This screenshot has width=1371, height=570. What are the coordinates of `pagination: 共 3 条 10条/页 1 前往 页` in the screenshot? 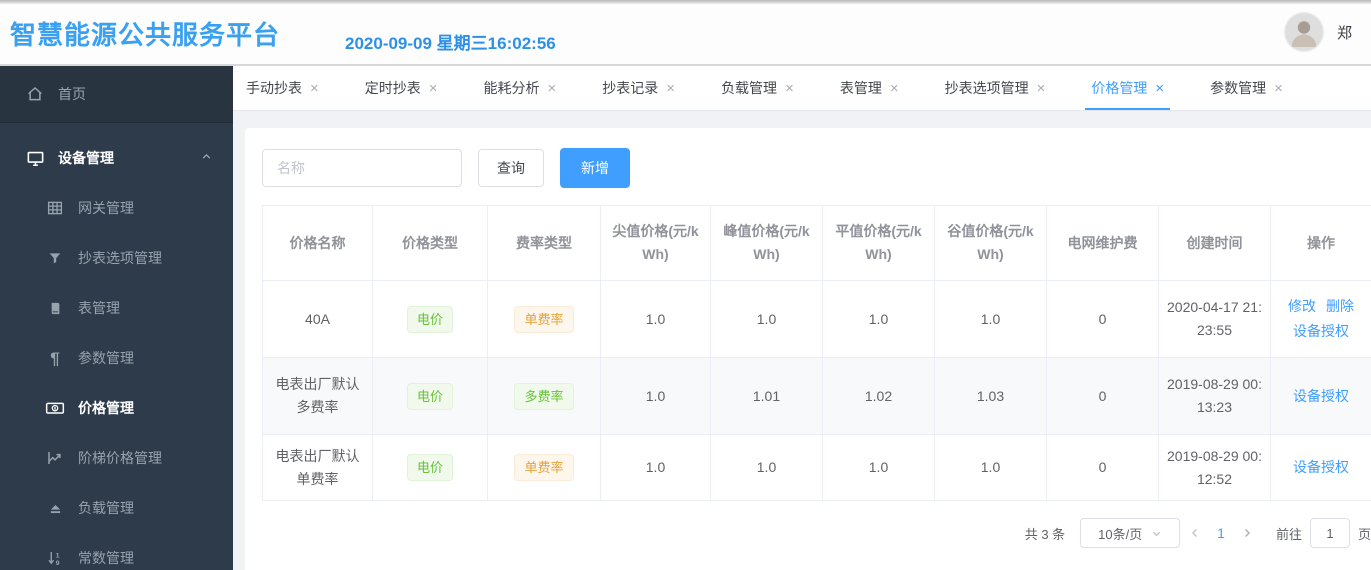 It's located at (816, 533).